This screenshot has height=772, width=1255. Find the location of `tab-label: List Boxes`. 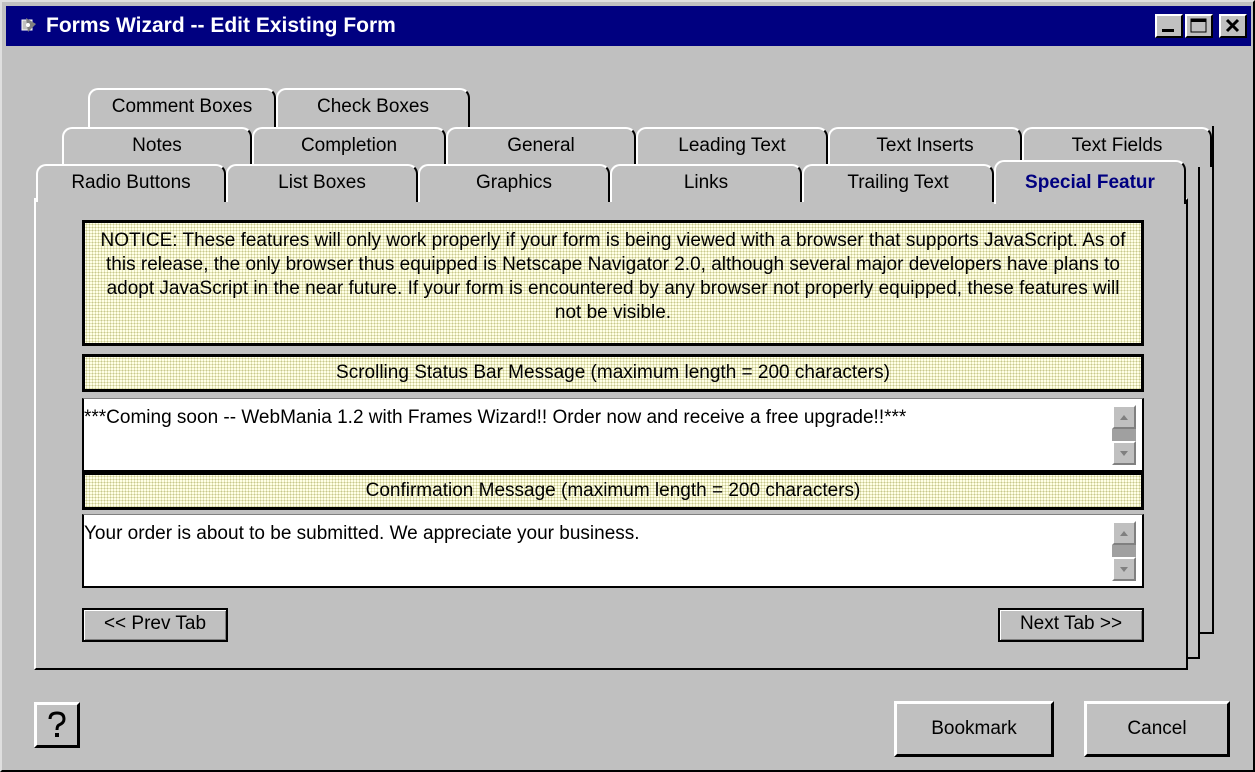

tab-label: List Boxes is located at coordinates (322, 182).